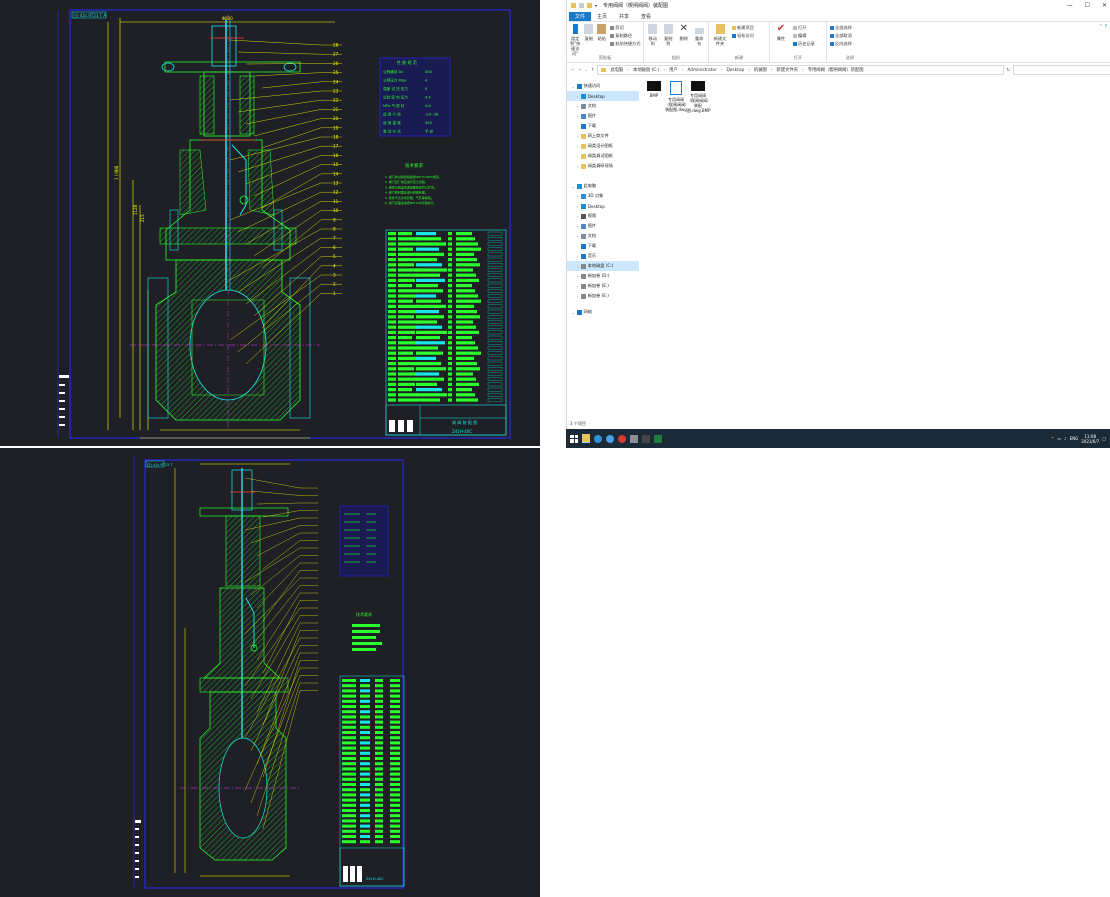 The height and width of the screenshot is (897, 1110). What do you see at coordinates (1070, 5) in the screenshot?
I see `minimize-button: —` at bounding box center [1070, 5].